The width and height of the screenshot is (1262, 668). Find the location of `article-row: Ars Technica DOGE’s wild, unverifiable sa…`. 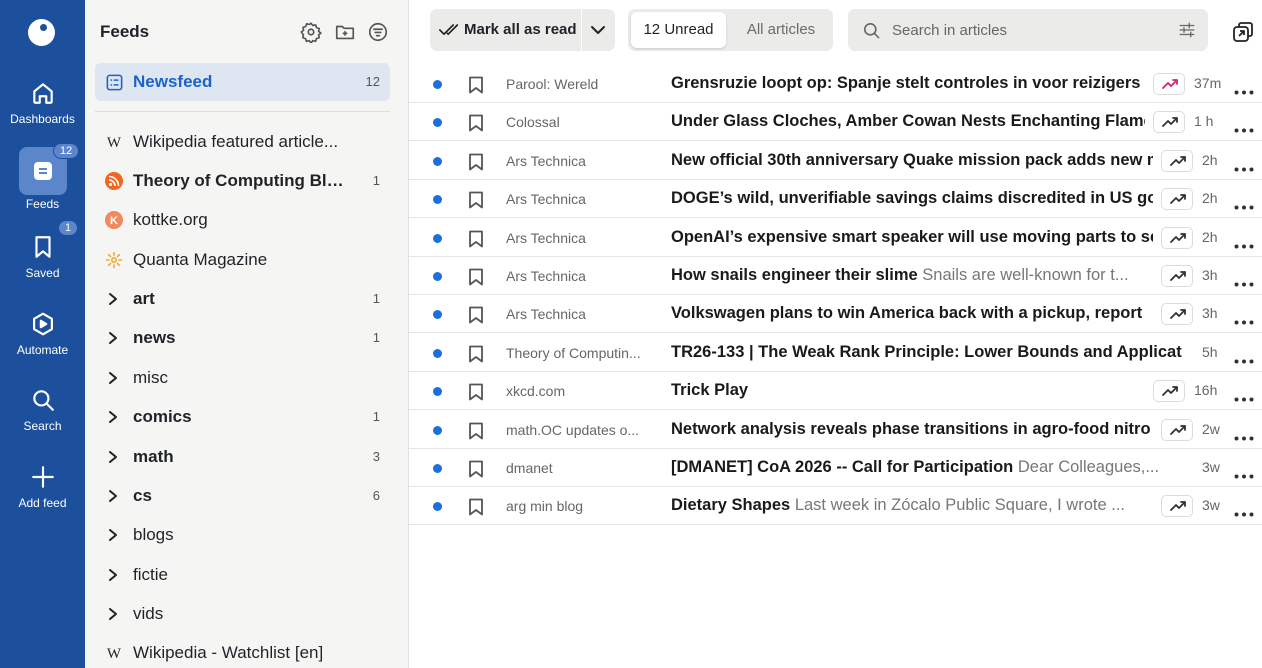

article-row: Ars Technica DOGE’s wild, unverifiable sa… is located at coordinates (835, 199).